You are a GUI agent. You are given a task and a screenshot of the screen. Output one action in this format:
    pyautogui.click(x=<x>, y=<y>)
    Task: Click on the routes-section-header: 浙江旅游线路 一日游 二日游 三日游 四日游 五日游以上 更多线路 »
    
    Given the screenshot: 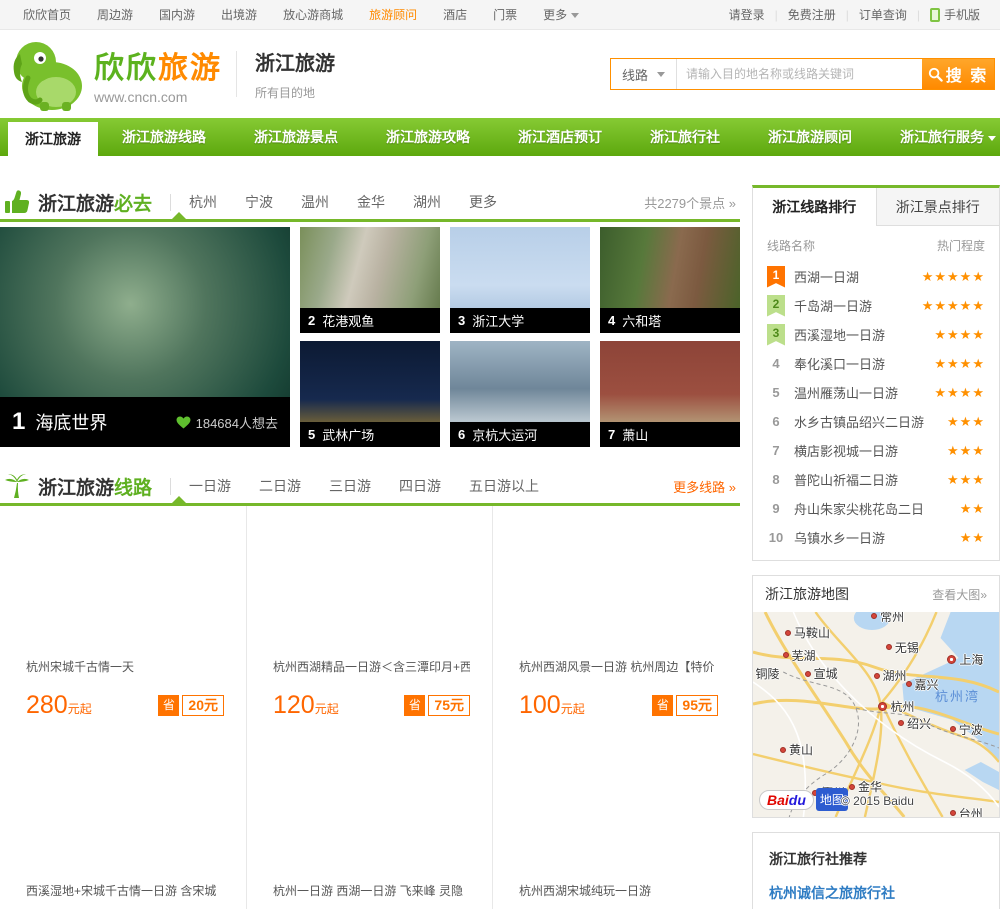 What is the action you would take?
    pyautogui.click(x=370, y=487)
    